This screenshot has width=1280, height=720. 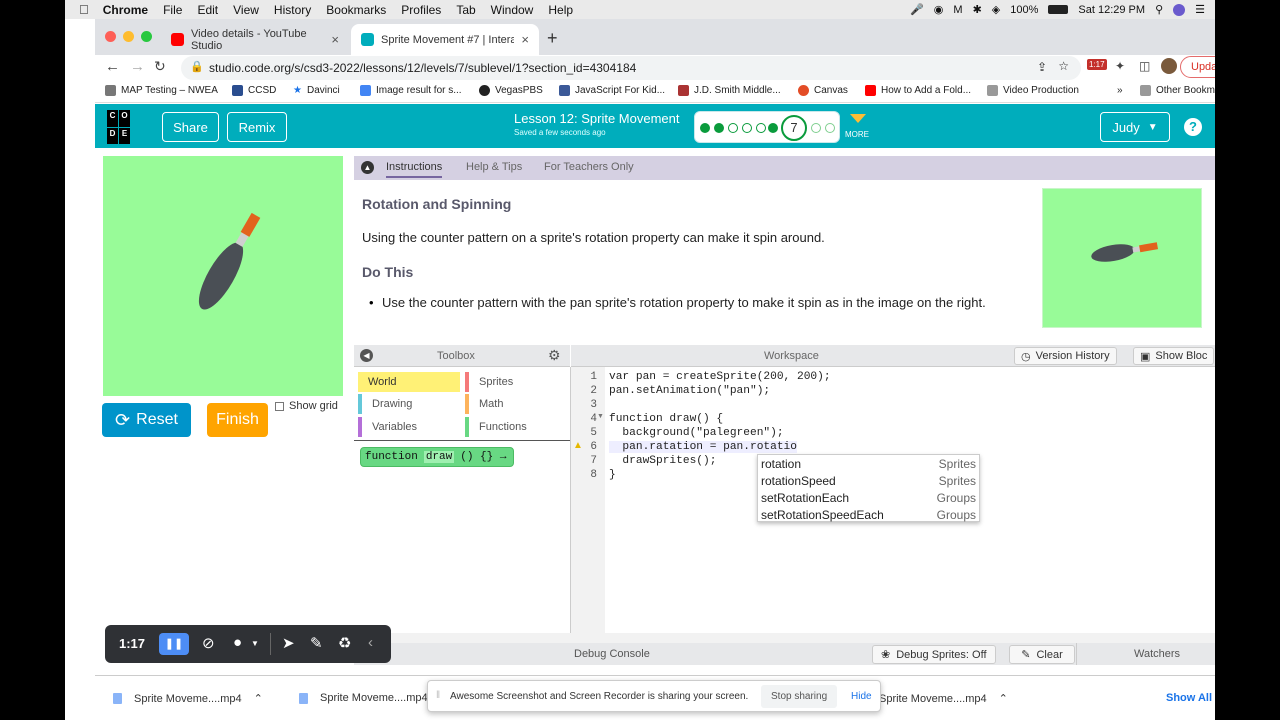 What do you see at coordinates (1189, 698) in the screenshot?
I see `show-all-button: Show All` at bounding box center [1189, 698].